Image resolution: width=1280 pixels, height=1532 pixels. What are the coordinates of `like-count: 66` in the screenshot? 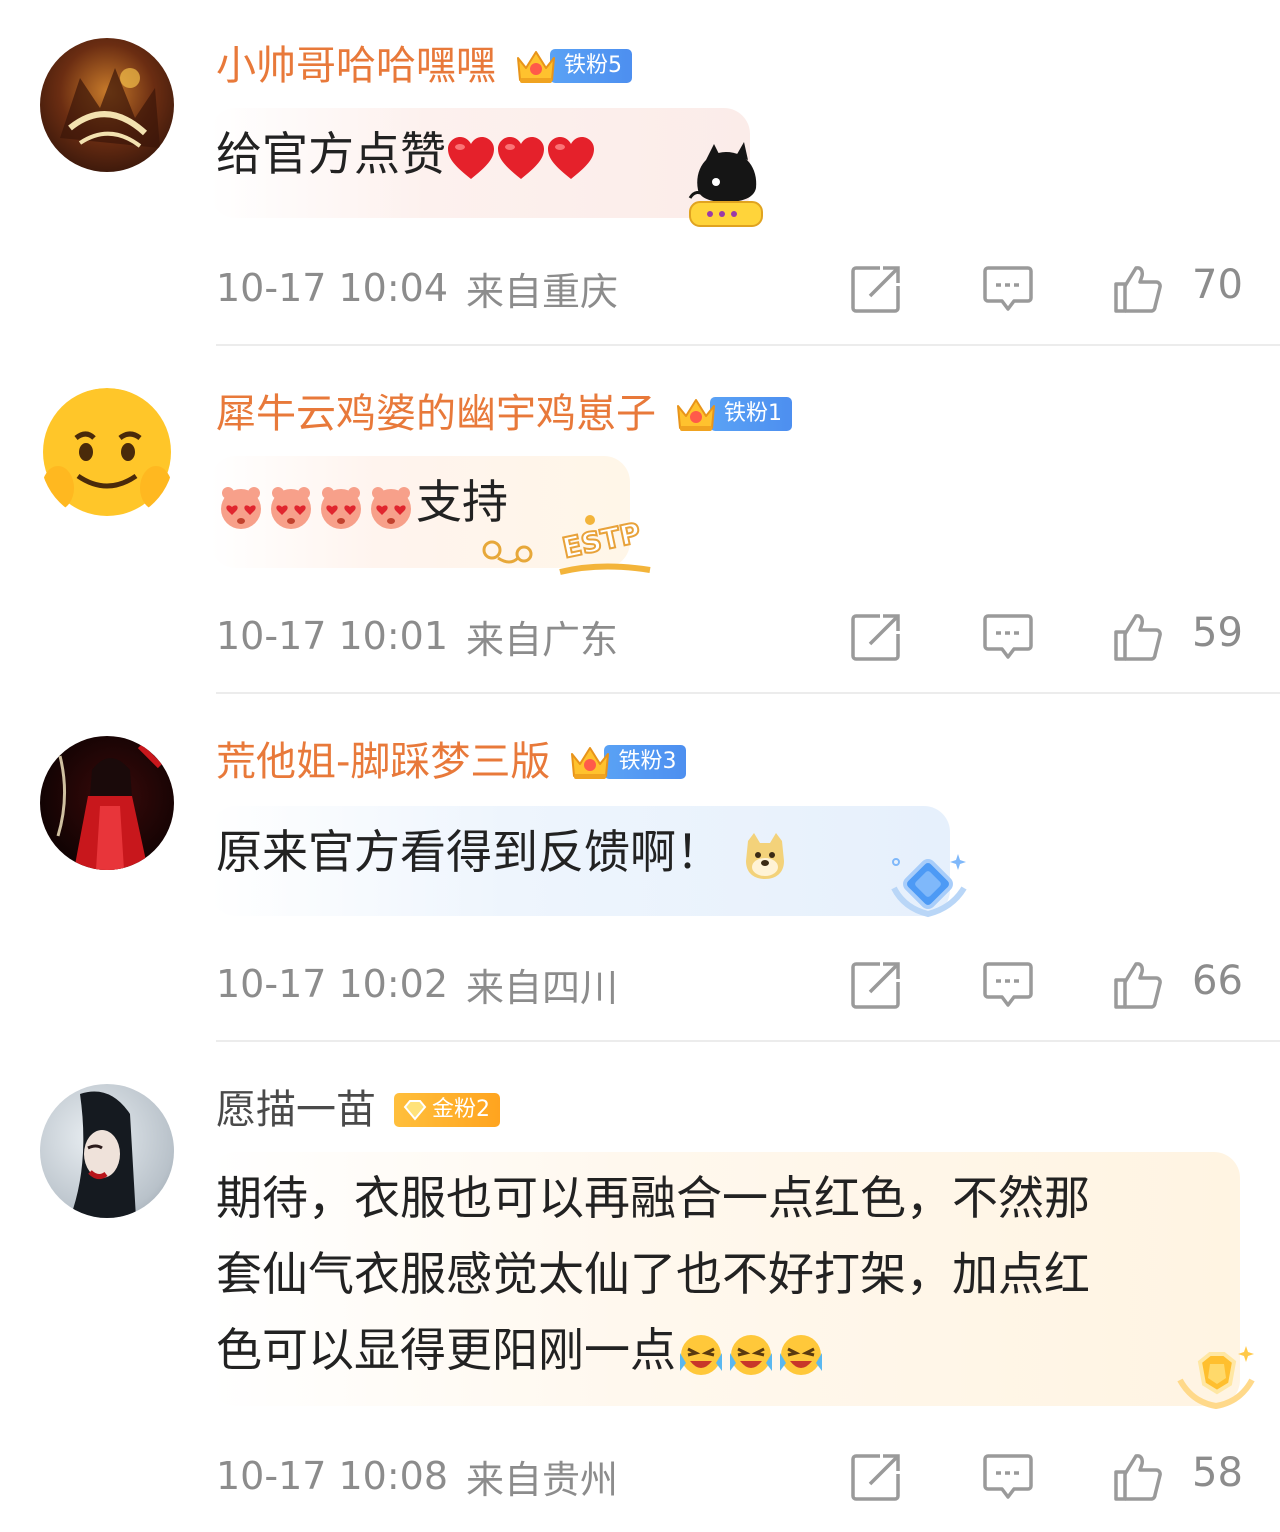 It's located at (1217, 981).